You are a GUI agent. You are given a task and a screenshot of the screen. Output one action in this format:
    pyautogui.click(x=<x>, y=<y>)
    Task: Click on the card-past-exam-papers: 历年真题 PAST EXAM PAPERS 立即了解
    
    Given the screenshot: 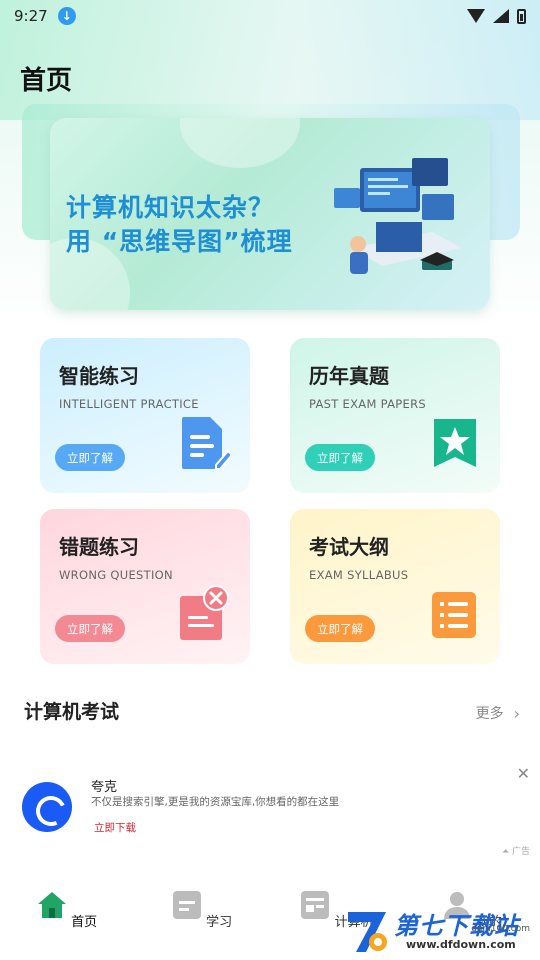 What is the action you would take?
    pyautogui.click(x=395, y=415)
    